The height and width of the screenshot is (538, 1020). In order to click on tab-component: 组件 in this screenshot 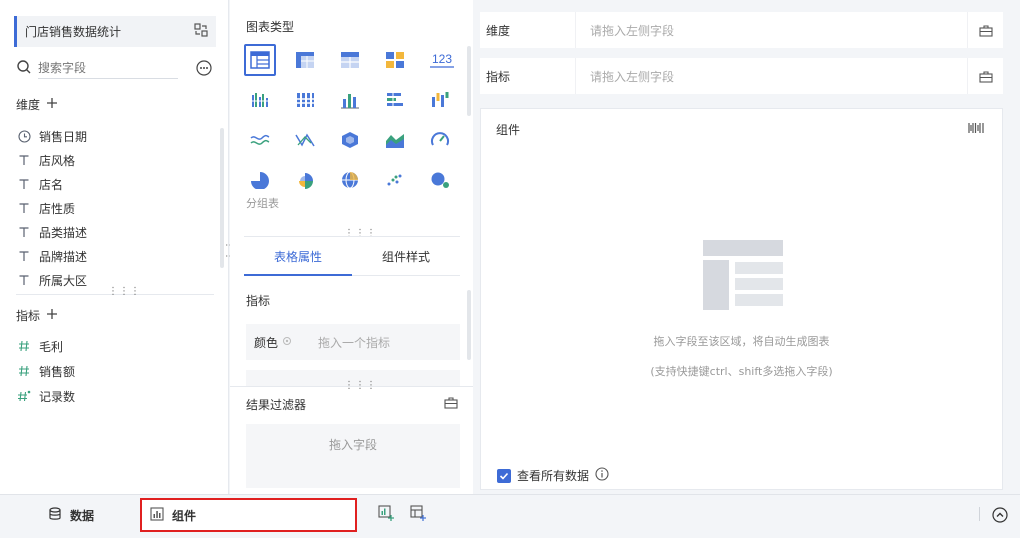, I will do `click(248, 515)`.